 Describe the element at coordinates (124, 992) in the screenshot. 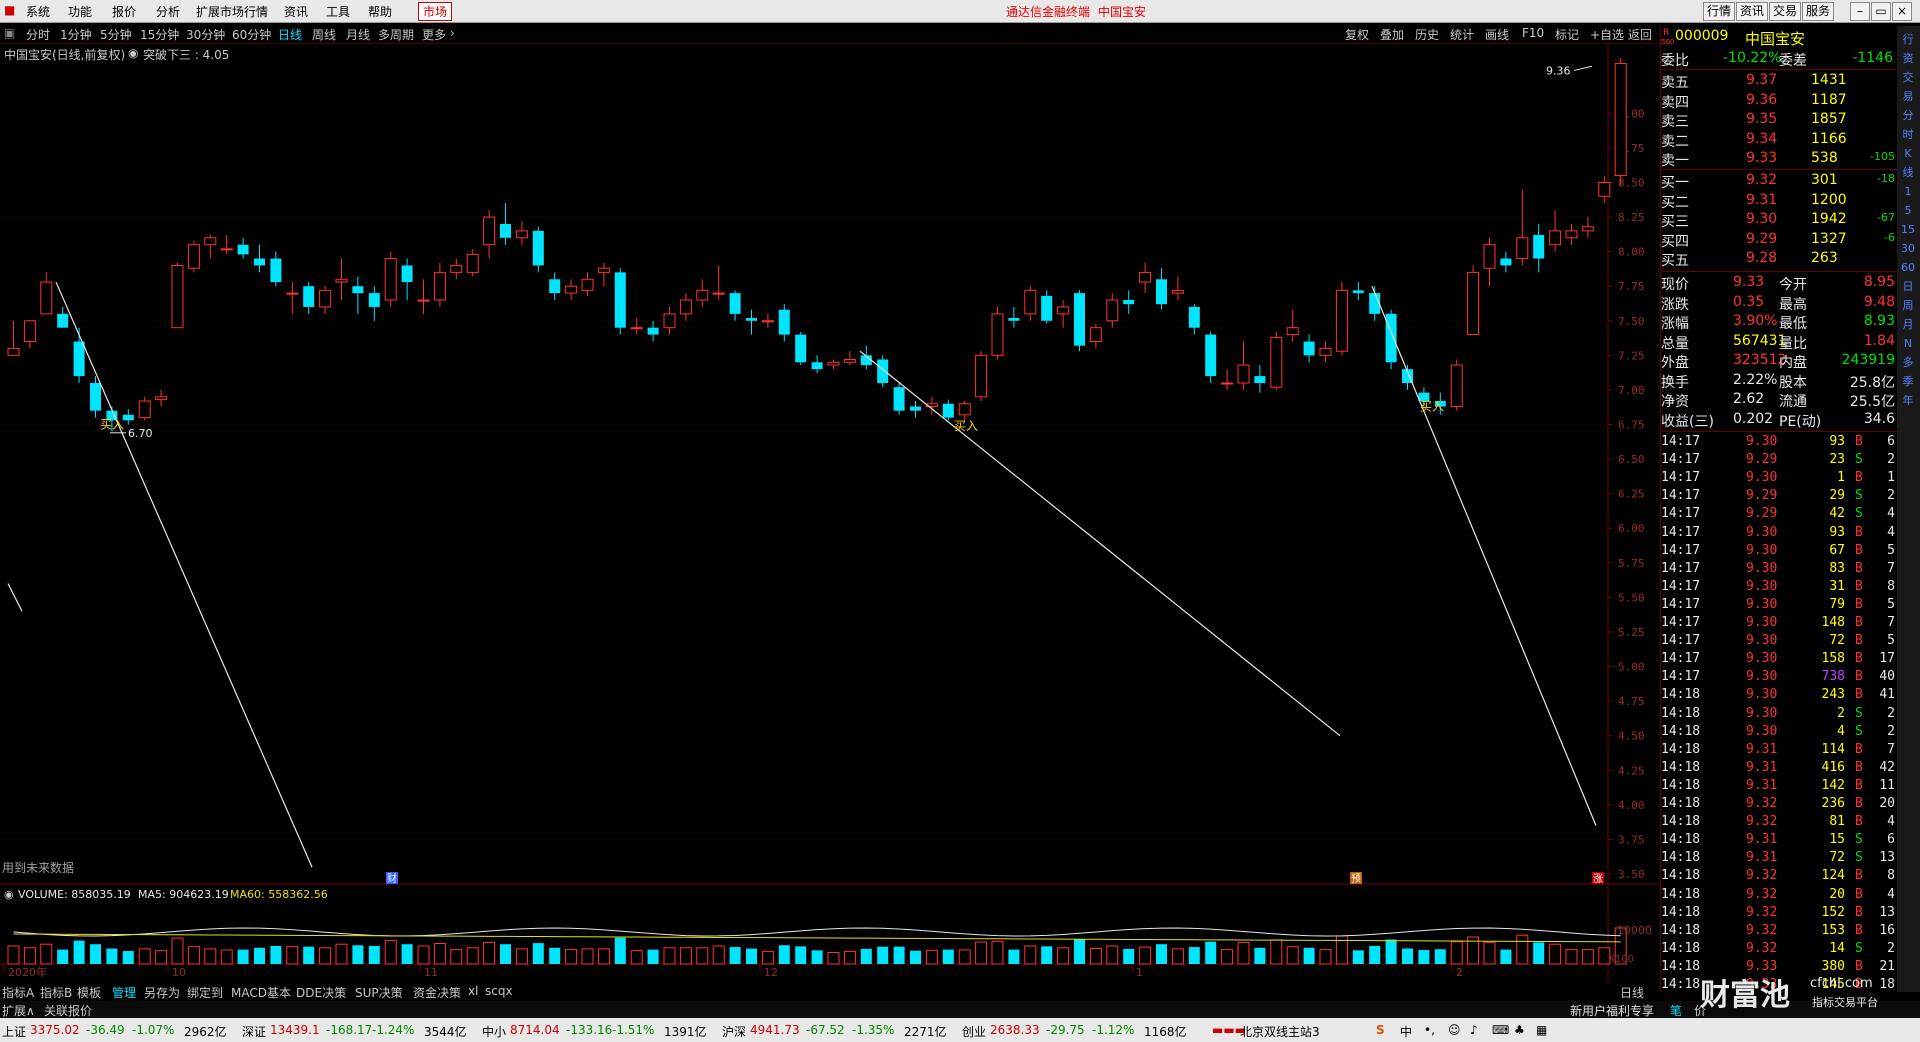

I see `tab-manage: 管理` at that location.